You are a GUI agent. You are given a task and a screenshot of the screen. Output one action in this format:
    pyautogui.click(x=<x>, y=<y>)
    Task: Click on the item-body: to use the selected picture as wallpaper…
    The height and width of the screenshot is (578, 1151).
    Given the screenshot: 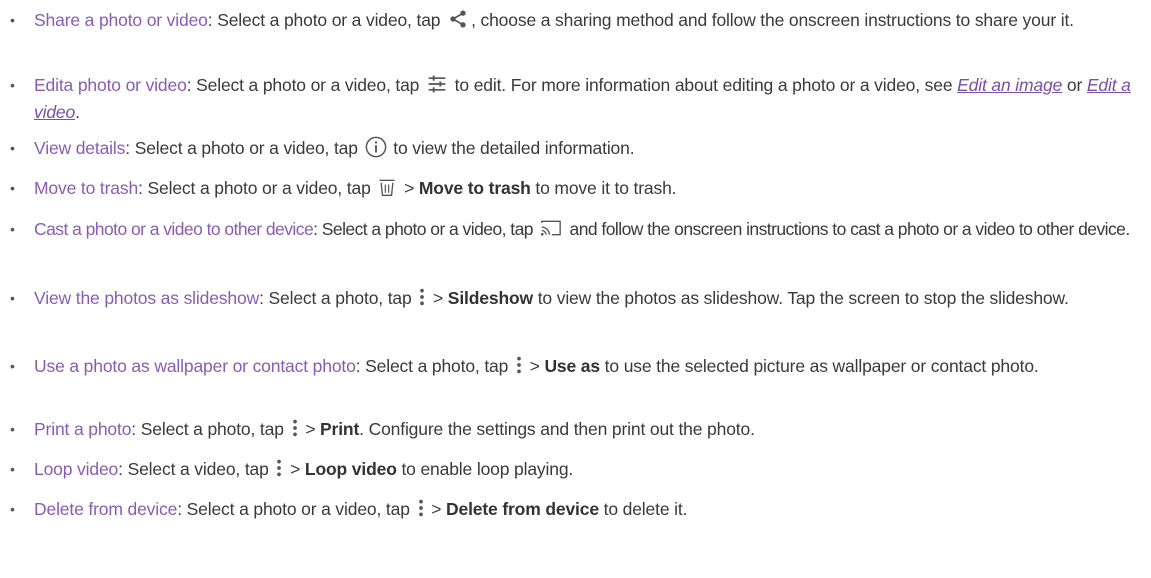 What is the action you would take?
    pyautogui.click(x=819, y=366)
    